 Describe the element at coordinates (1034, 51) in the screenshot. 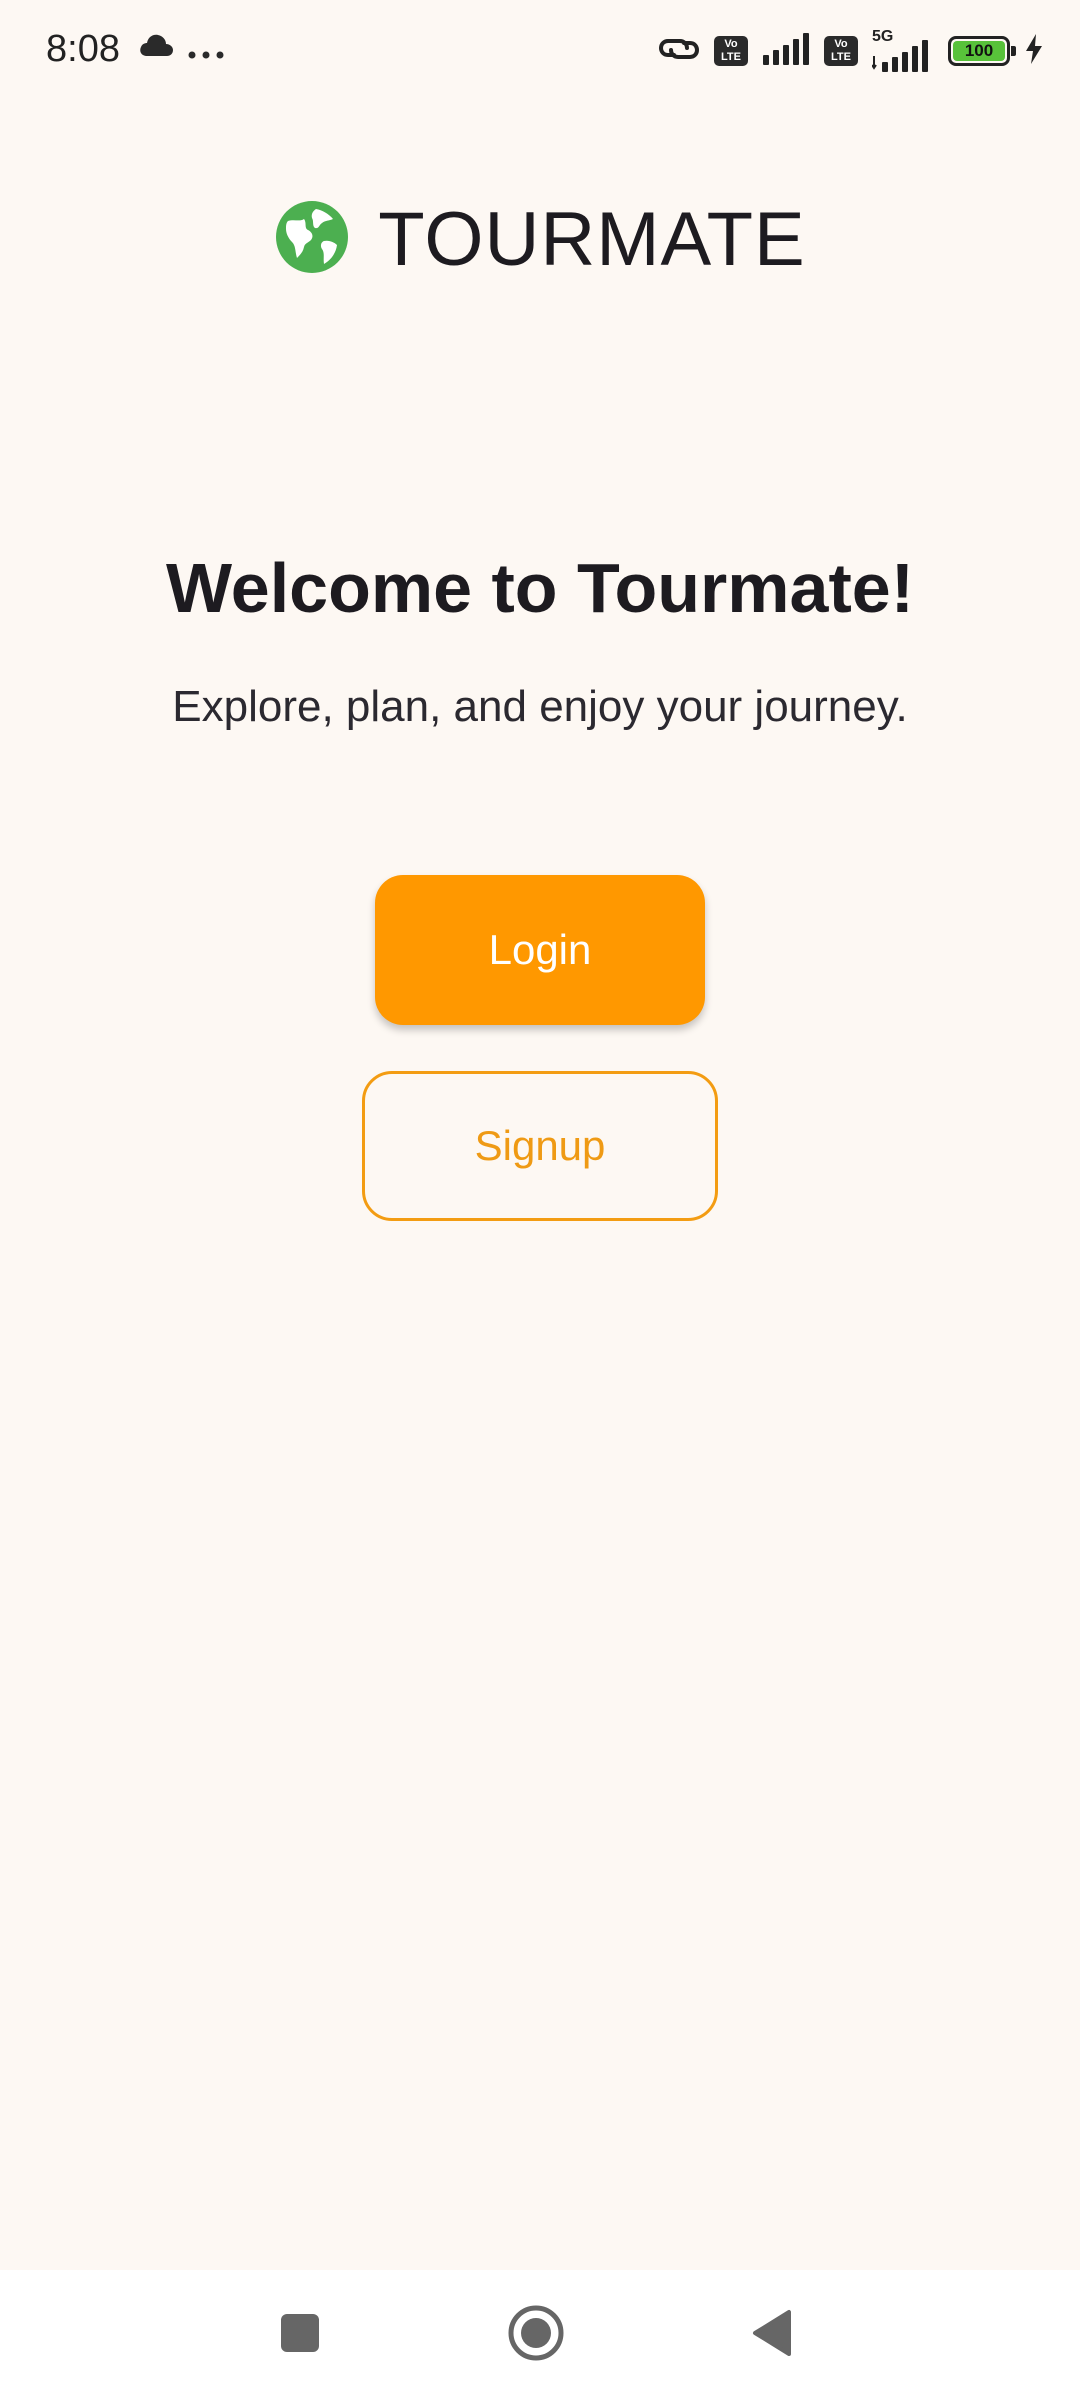

I see `charging-icon` at that location.